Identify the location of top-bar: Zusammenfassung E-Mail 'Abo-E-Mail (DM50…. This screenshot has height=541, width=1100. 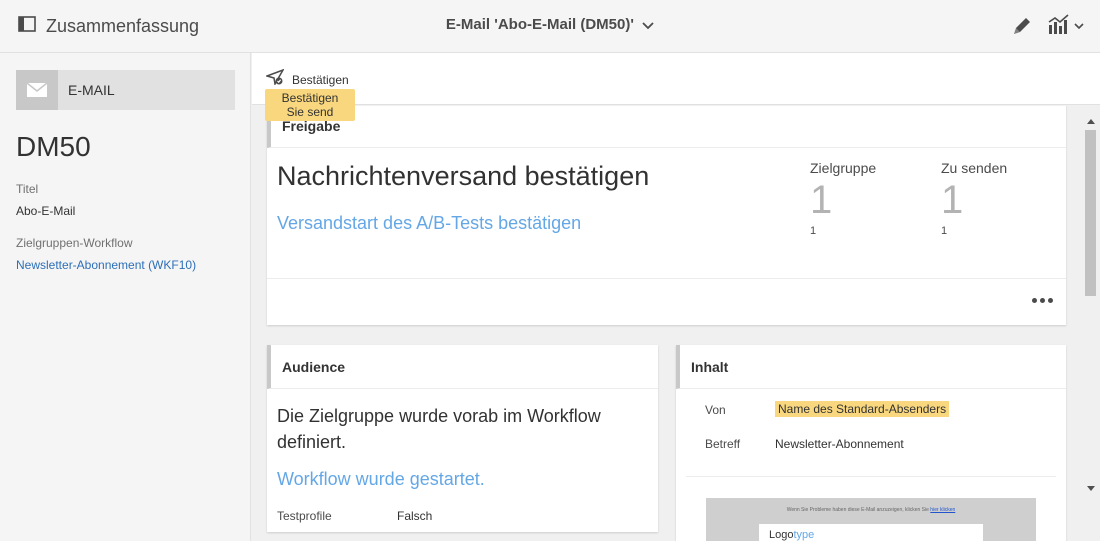
(550, 26).